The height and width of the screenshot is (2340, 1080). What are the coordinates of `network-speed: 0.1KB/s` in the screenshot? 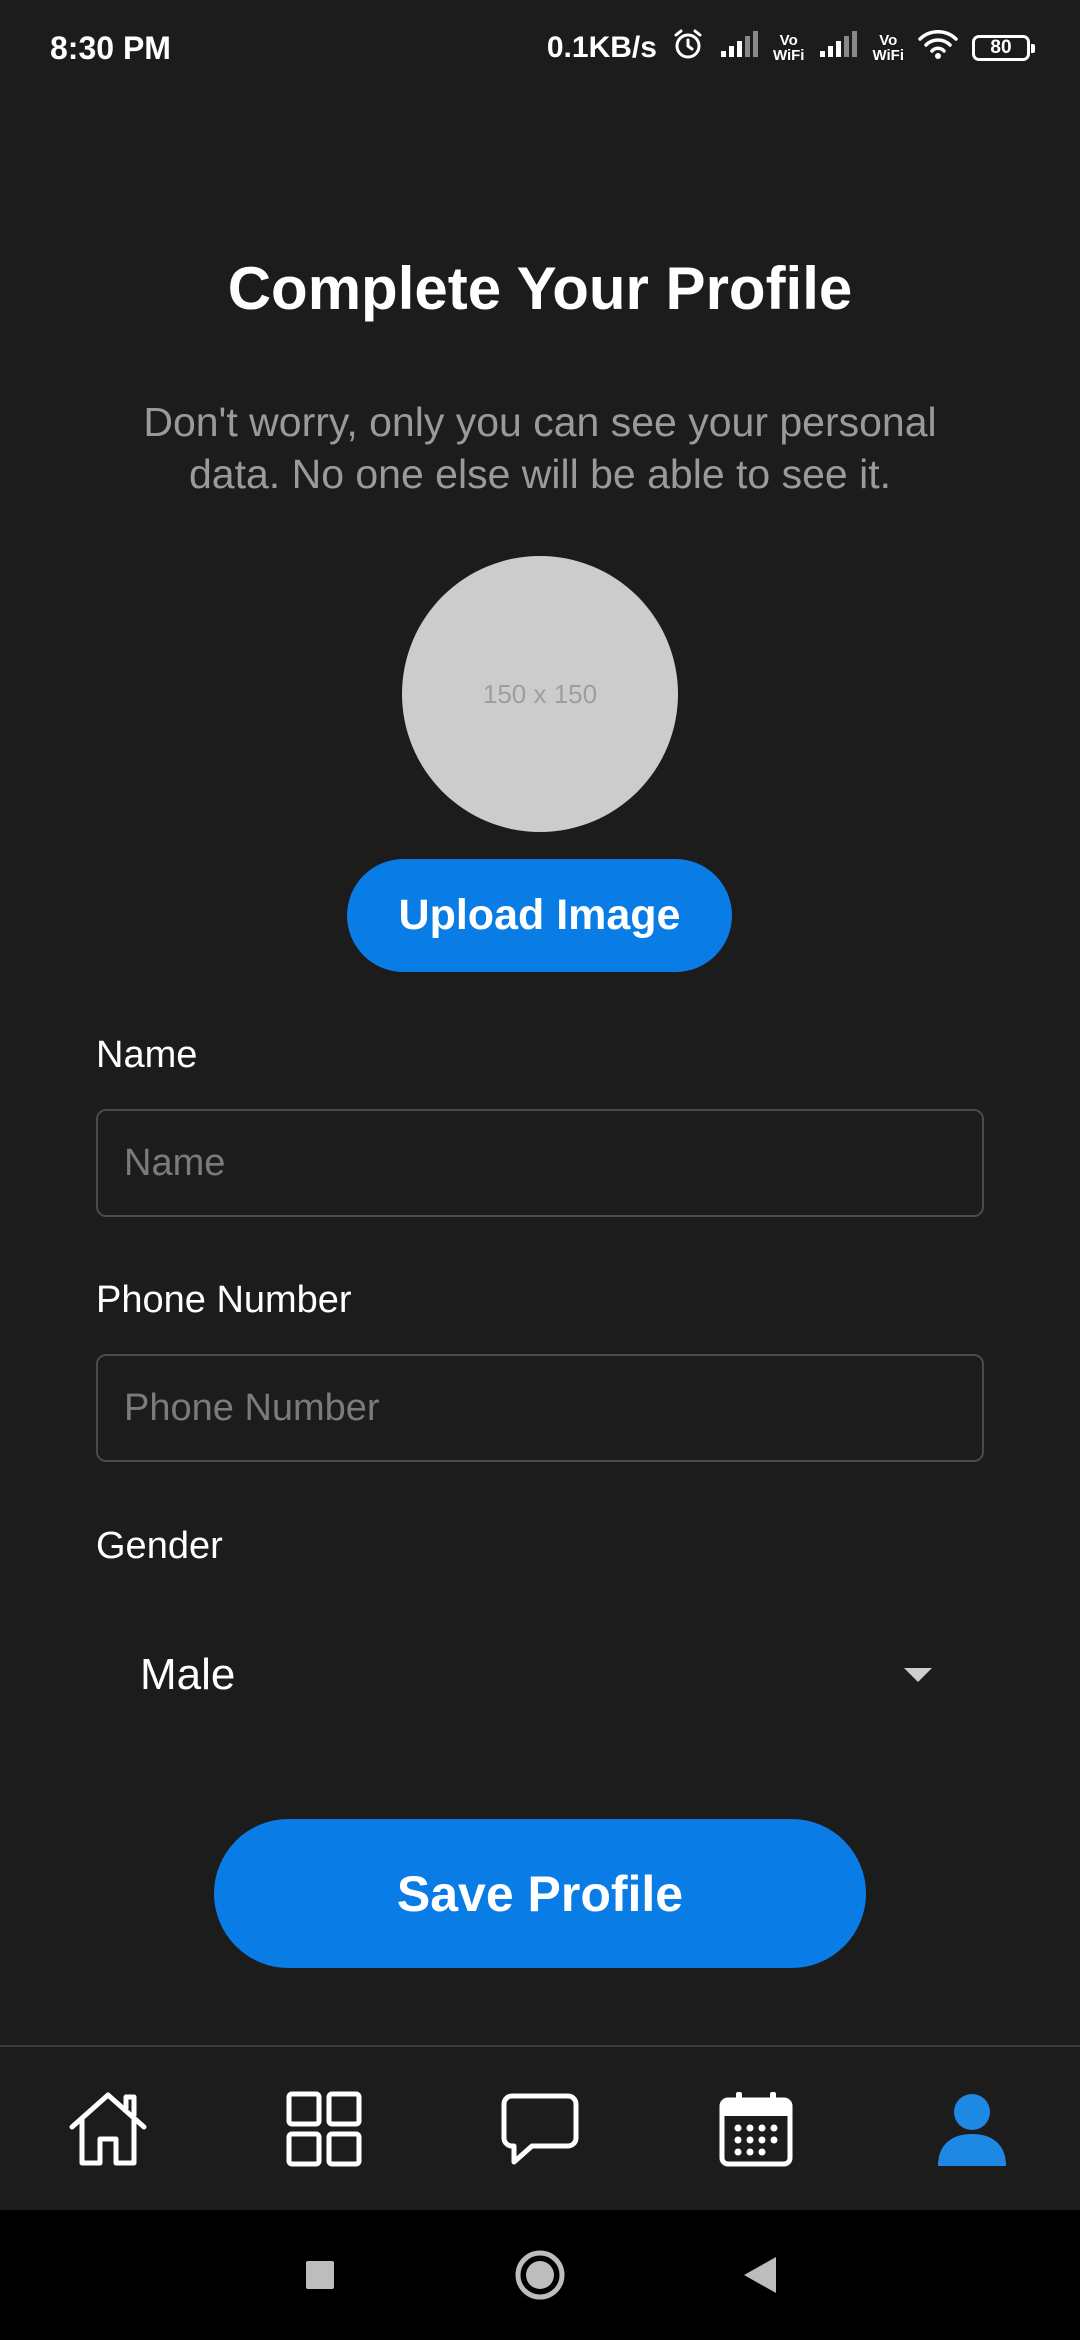 It's located at (601, 47).